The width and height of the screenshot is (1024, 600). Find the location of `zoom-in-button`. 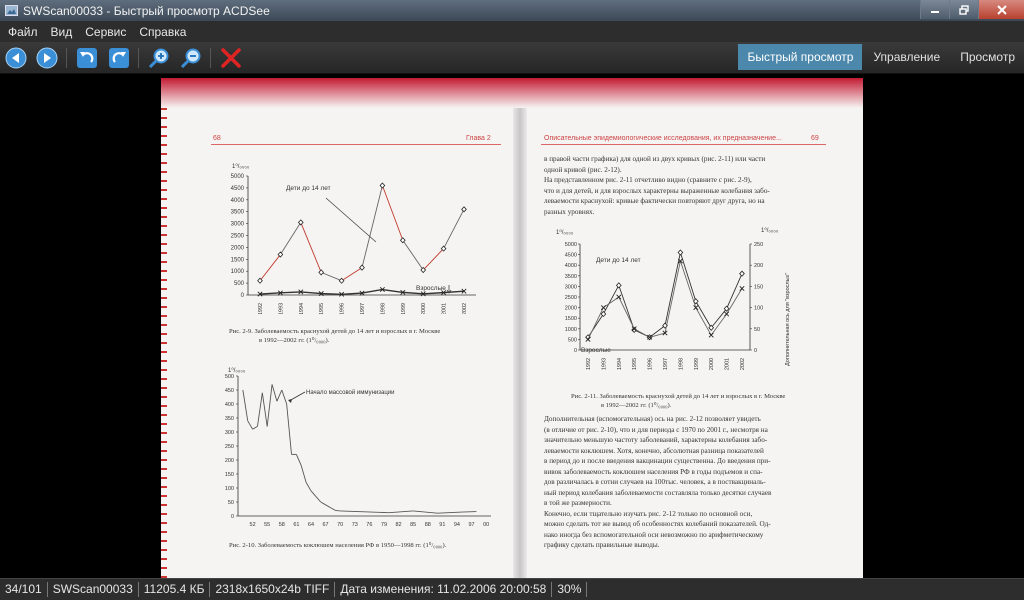

zoom-in-button is located at coordinates (159, 58).